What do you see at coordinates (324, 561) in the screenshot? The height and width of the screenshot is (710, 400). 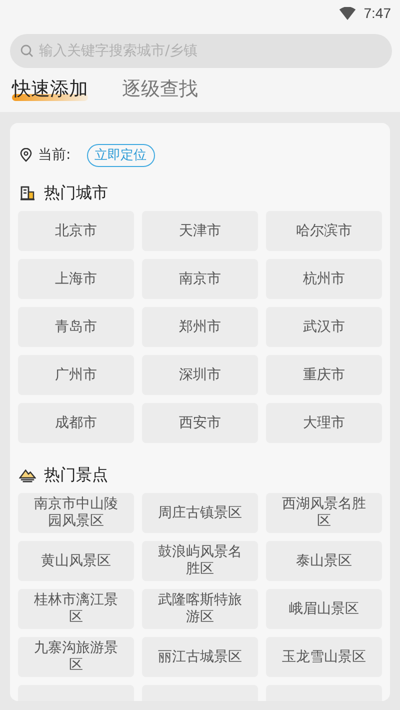 I see `scenic-option: 泰山景区` at bounding box center [324, 561].